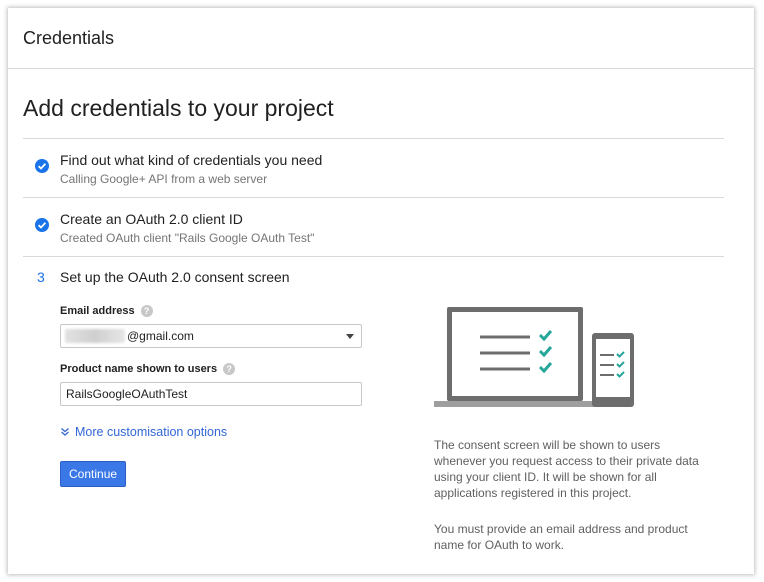  What do you see at coordinates (93, 474) in the screenshot?
I see `continue-button: Continue` at bounding box center [93, 474].